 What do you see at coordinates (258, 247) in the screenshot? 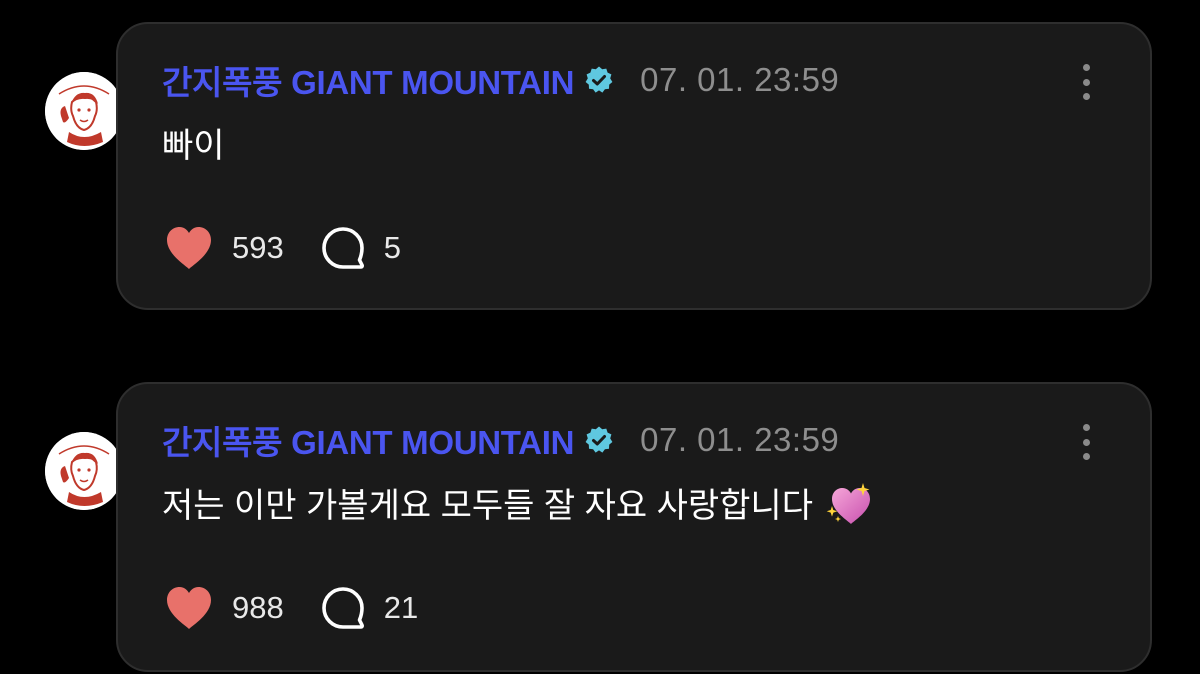
I see `like-count: 593` at bounding box center [258, 247].